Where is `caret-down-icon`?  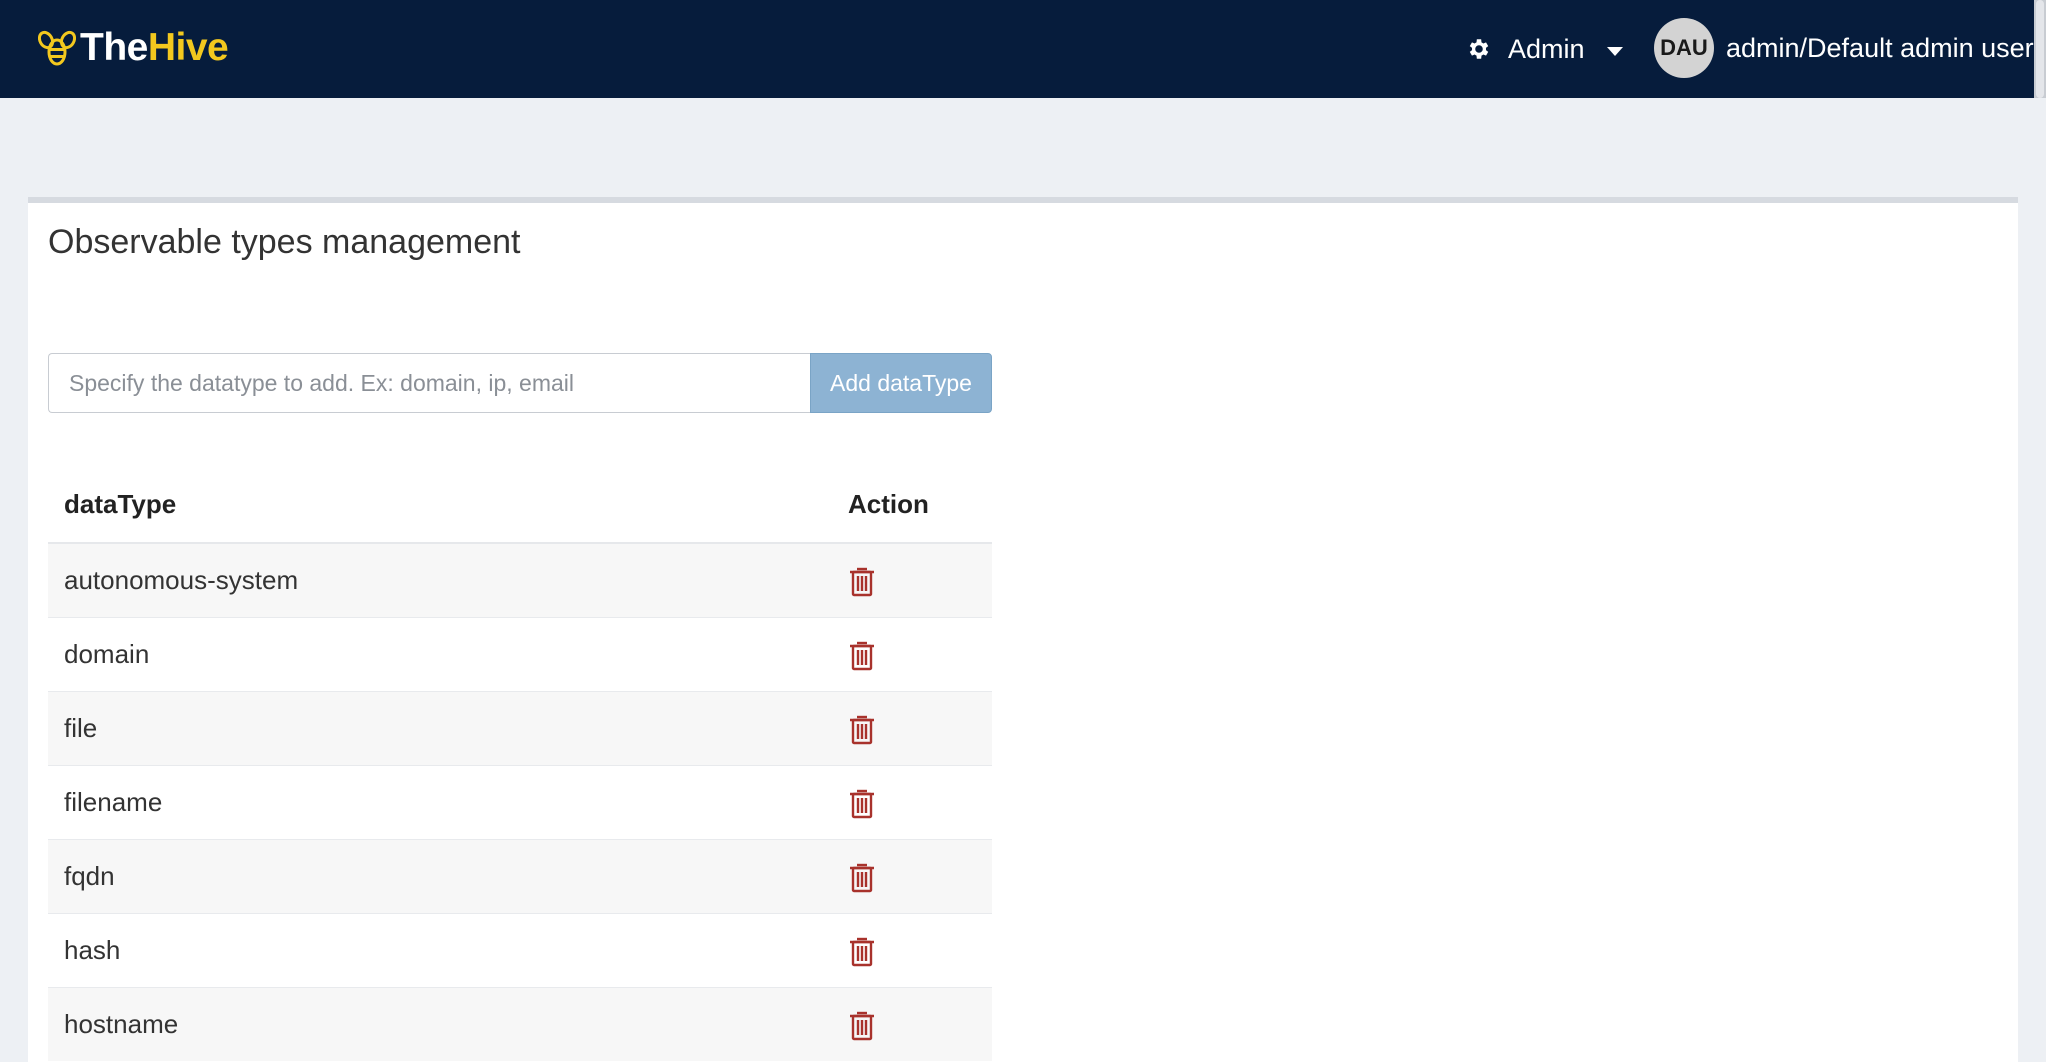 caret-down-icon is located at coordinates (1614, 51).